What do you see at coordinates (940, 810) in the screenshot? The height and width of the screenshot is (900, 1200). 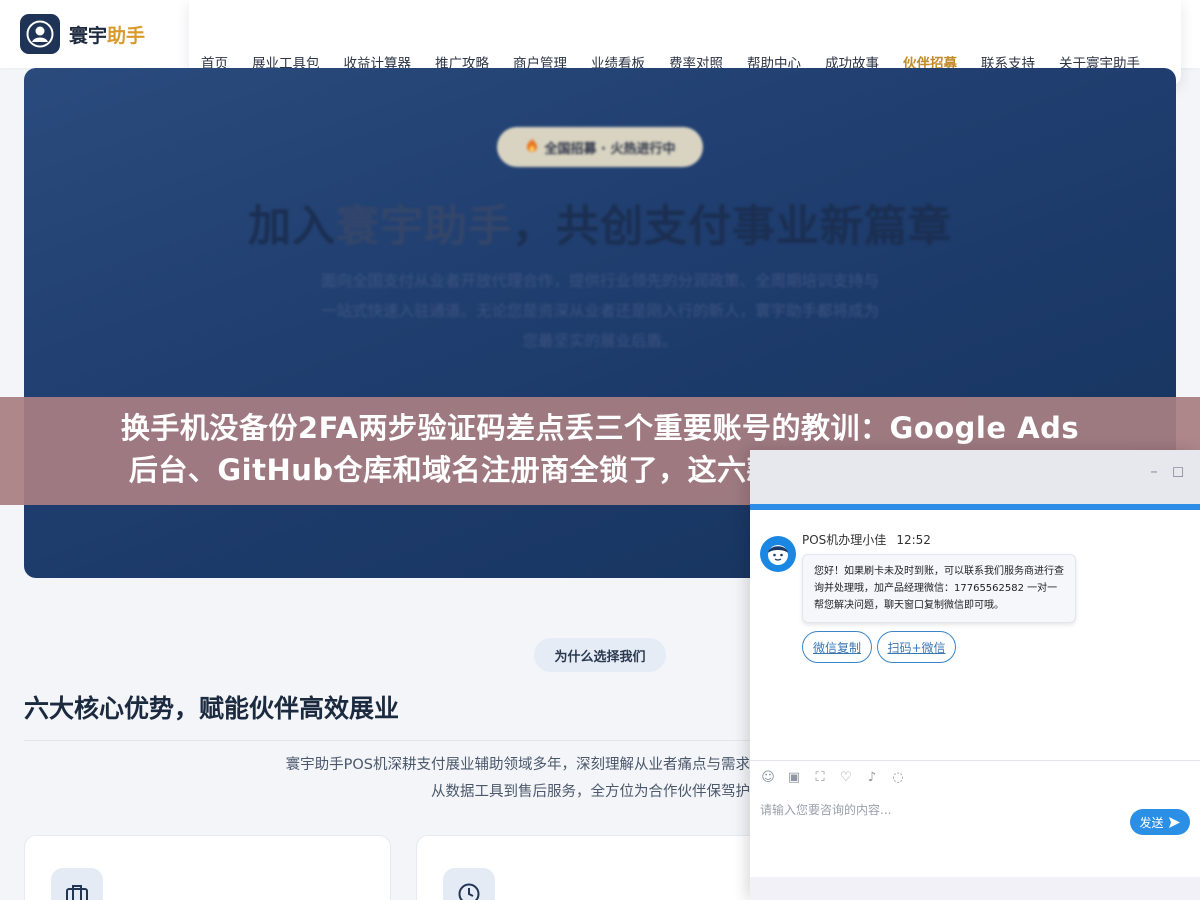 I see `chat-message-input` at bounding box center [940, 810].